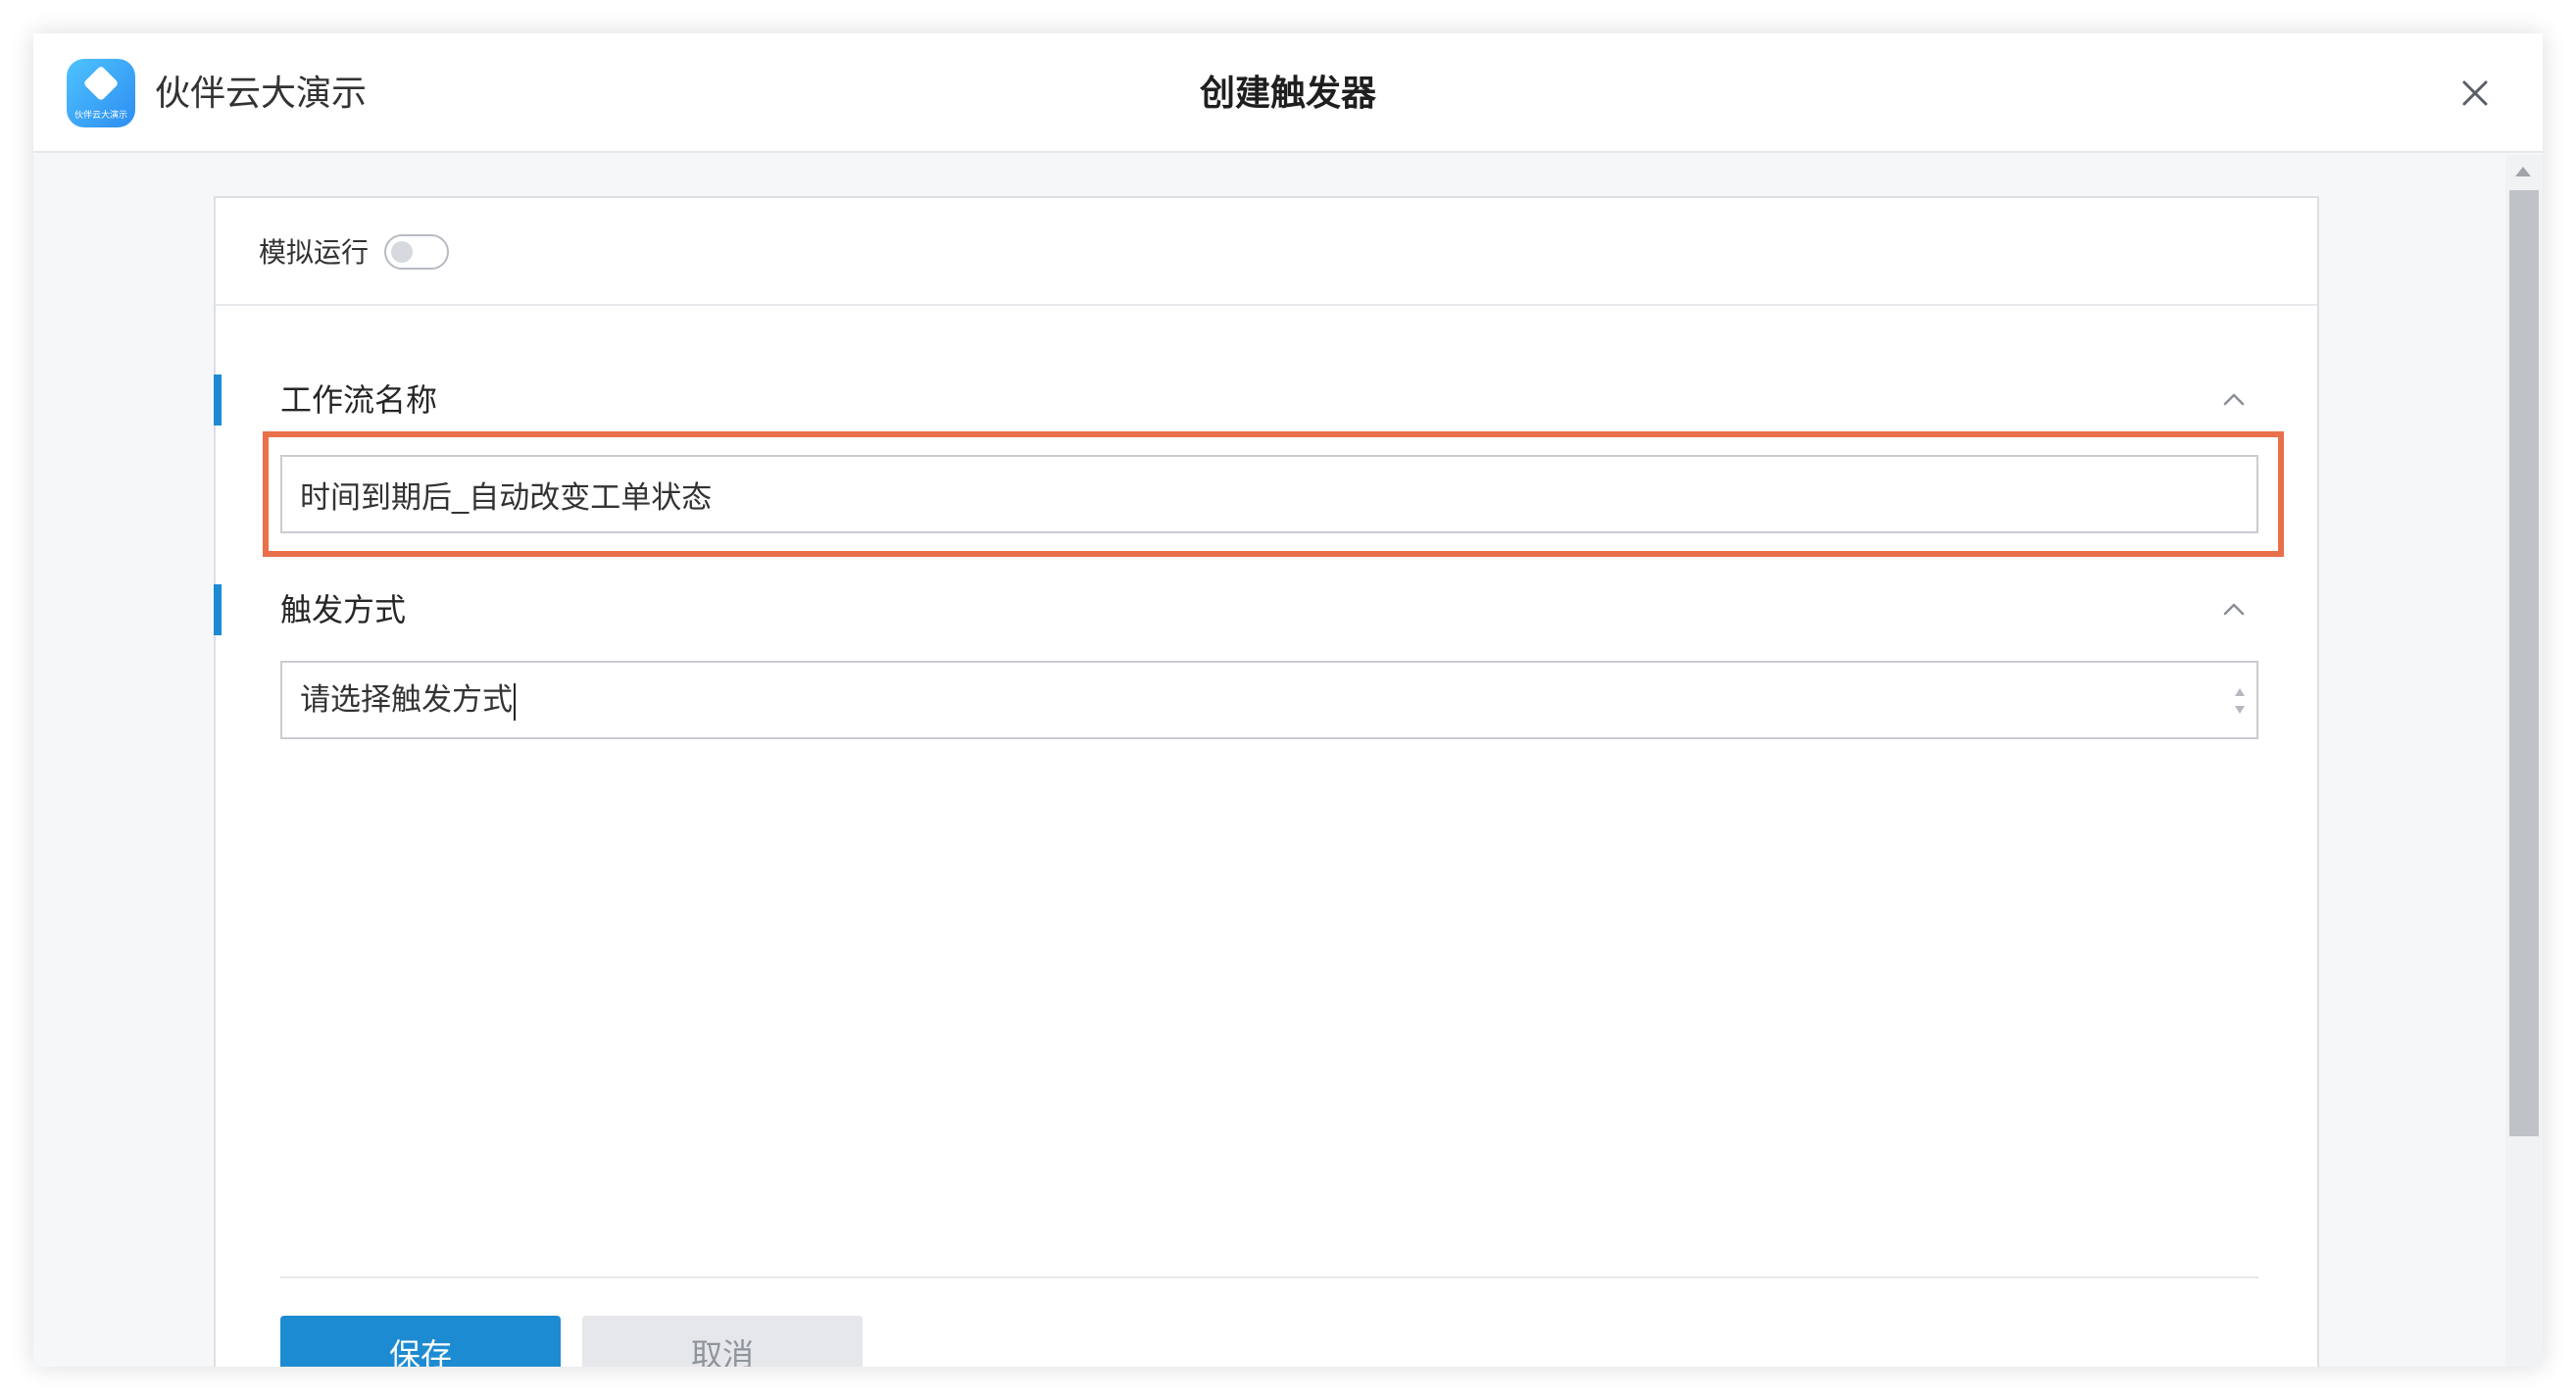 Image resolution: width=2576 pixels, height=1400 pixels. Describe the element at coordinates (515, 701) in the screenshot. I see `text-cursor` at that location.